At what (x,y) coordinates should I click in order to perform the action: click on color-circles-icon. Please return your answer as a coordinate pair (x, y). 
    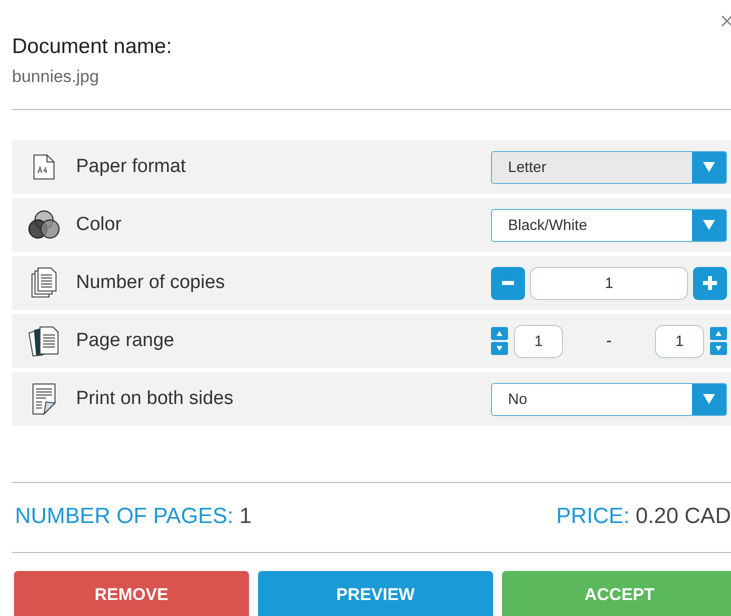
    Looking at the image, I should click on (44, 225).